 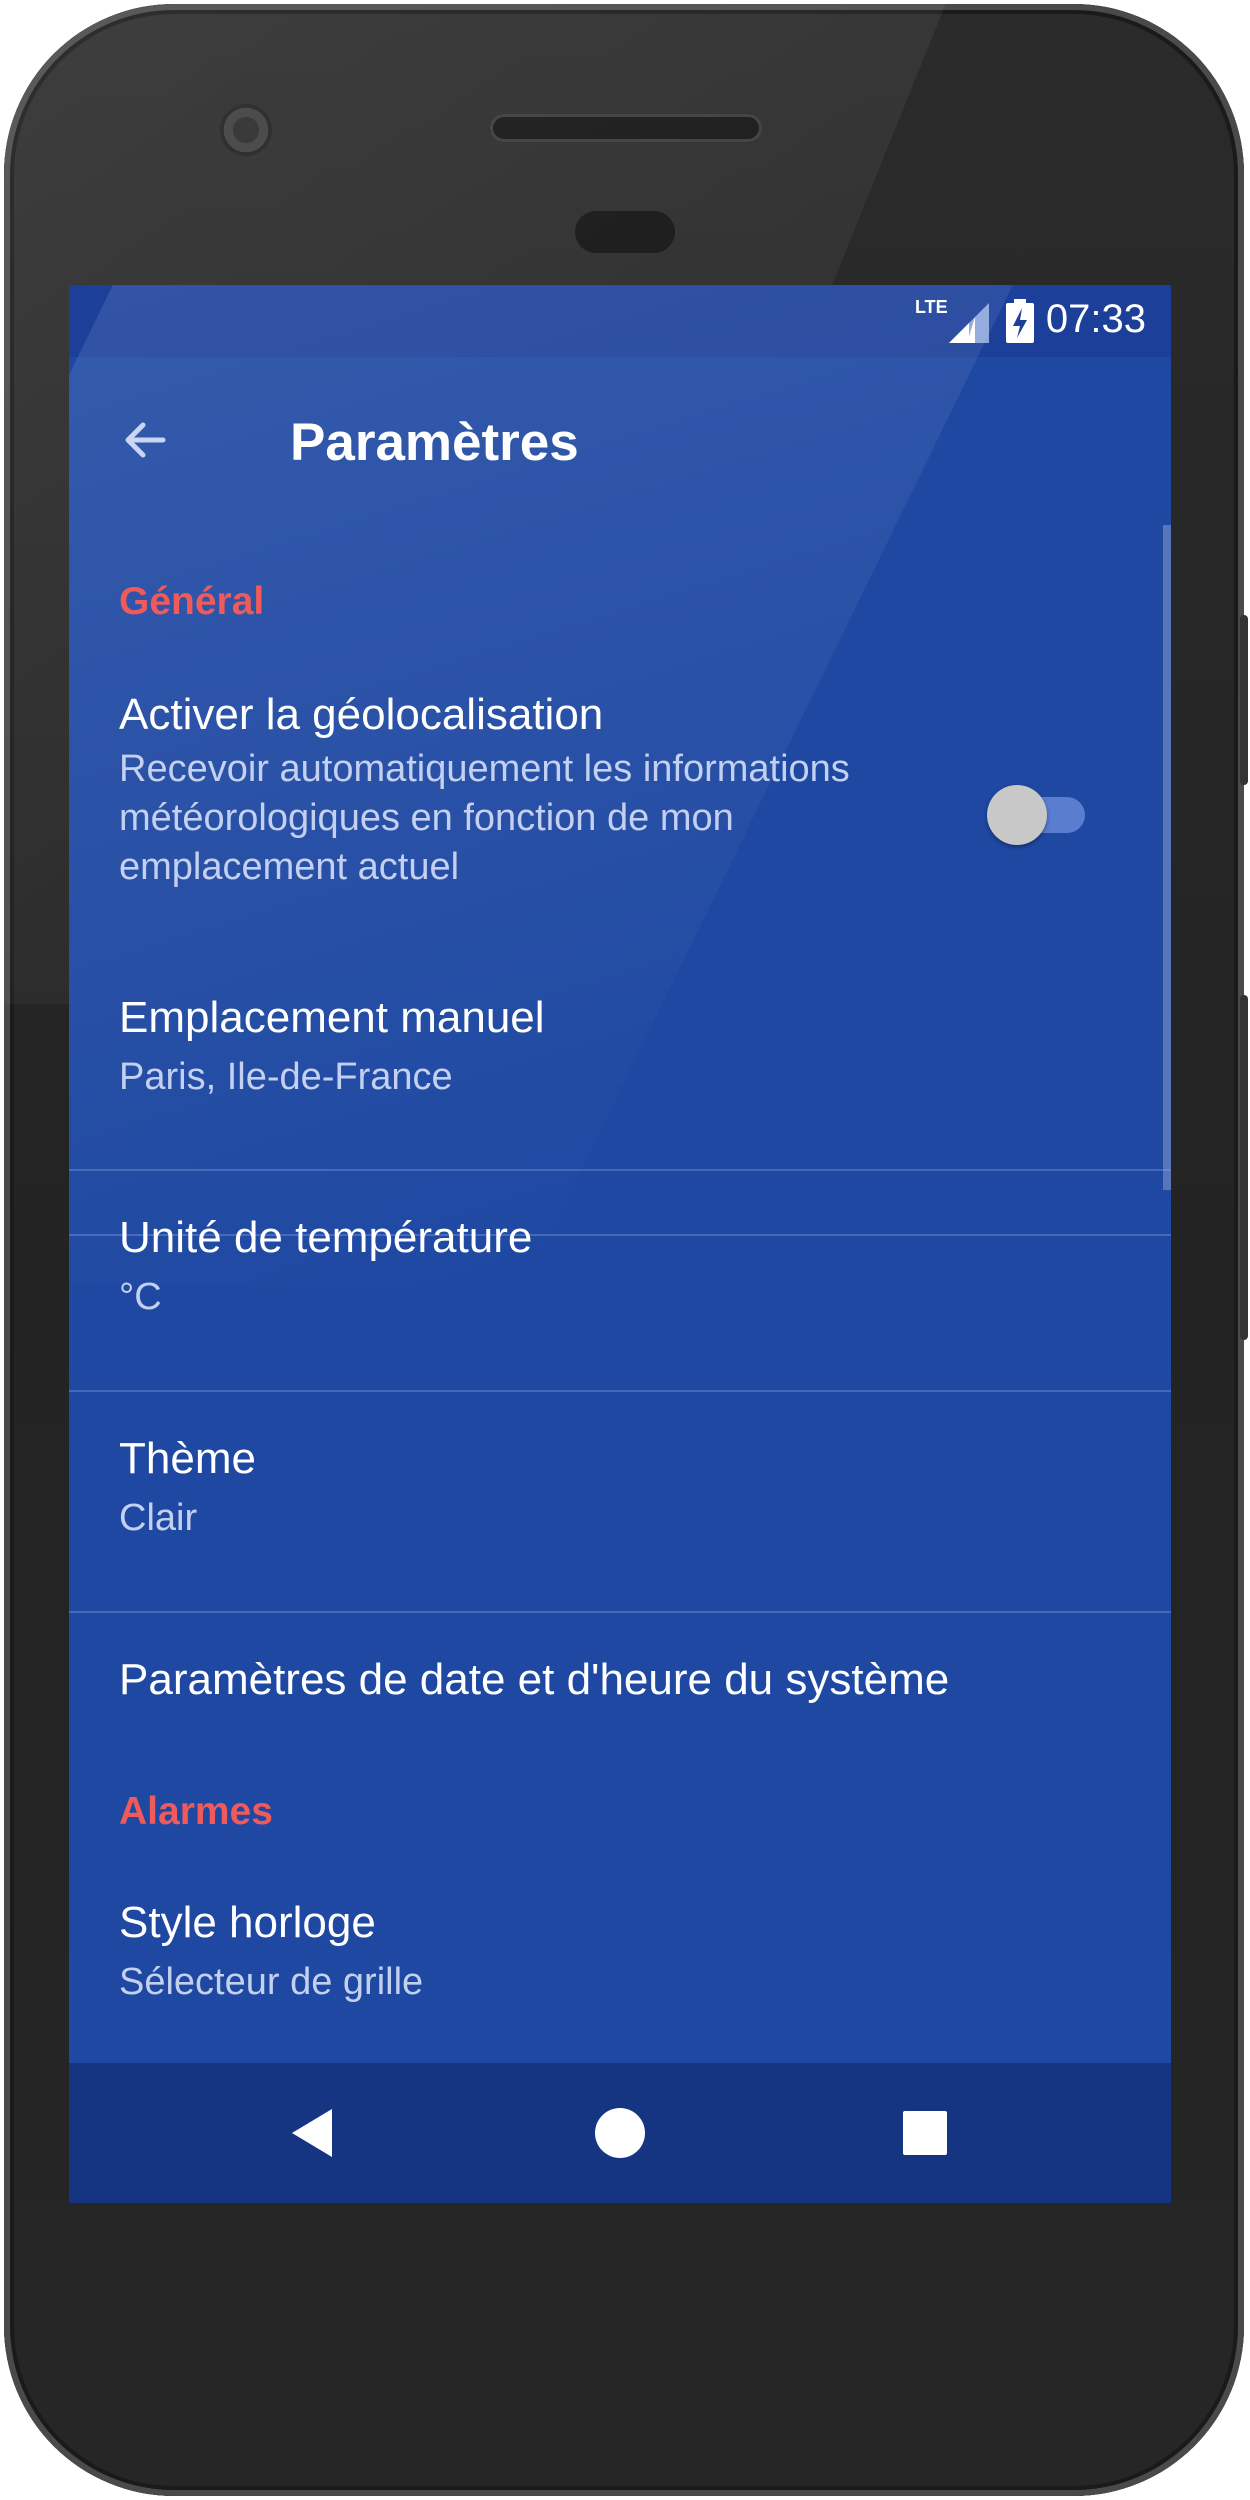 I want to click on app-bar: Paramètres, so click(x=620, y=442).